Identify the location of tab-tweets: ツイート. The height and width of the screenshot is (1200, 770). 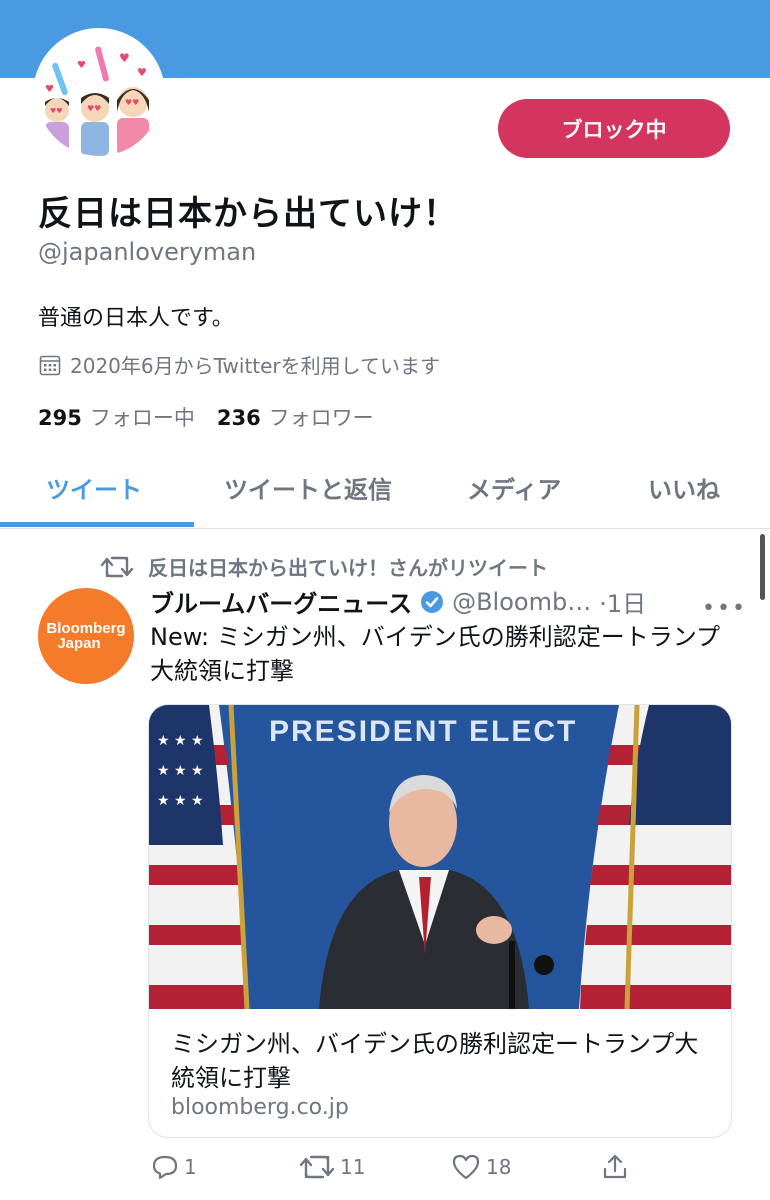
(94, 487).